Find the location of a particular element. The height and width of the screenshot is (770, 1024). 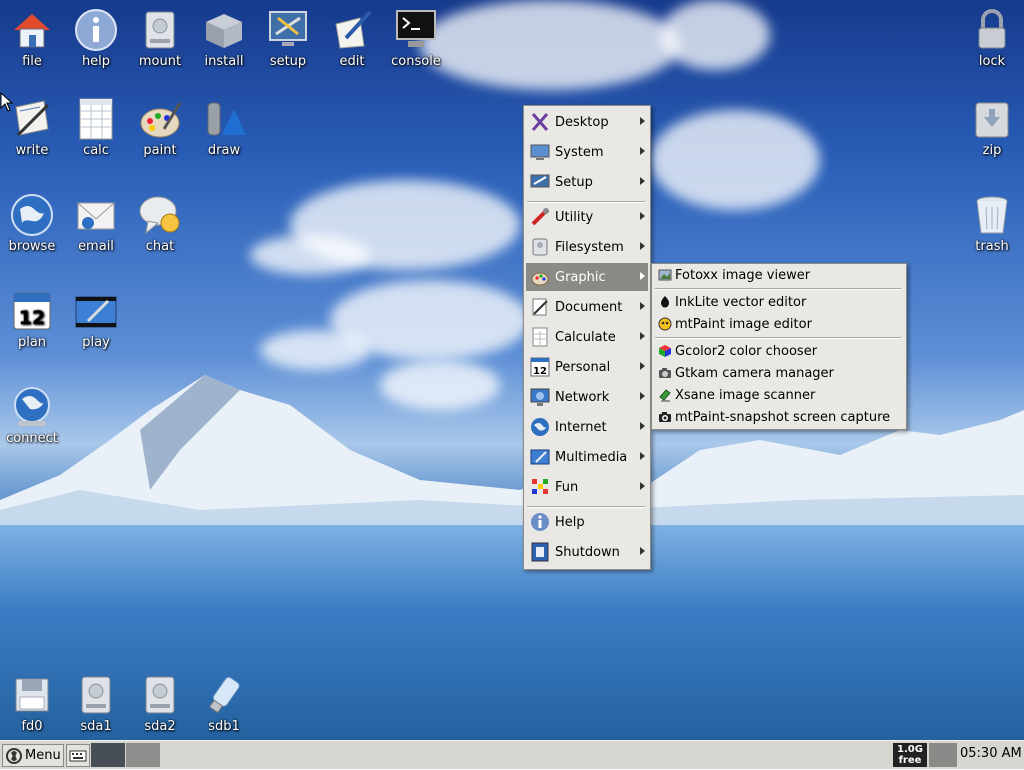

menu-item-filesystem: Filesystem is located at coordinates (587, 247).